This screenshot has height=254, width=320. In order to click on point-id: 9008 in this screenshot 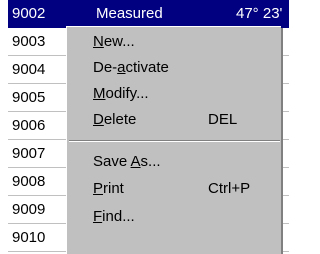, I will do `click(29, 181)`.